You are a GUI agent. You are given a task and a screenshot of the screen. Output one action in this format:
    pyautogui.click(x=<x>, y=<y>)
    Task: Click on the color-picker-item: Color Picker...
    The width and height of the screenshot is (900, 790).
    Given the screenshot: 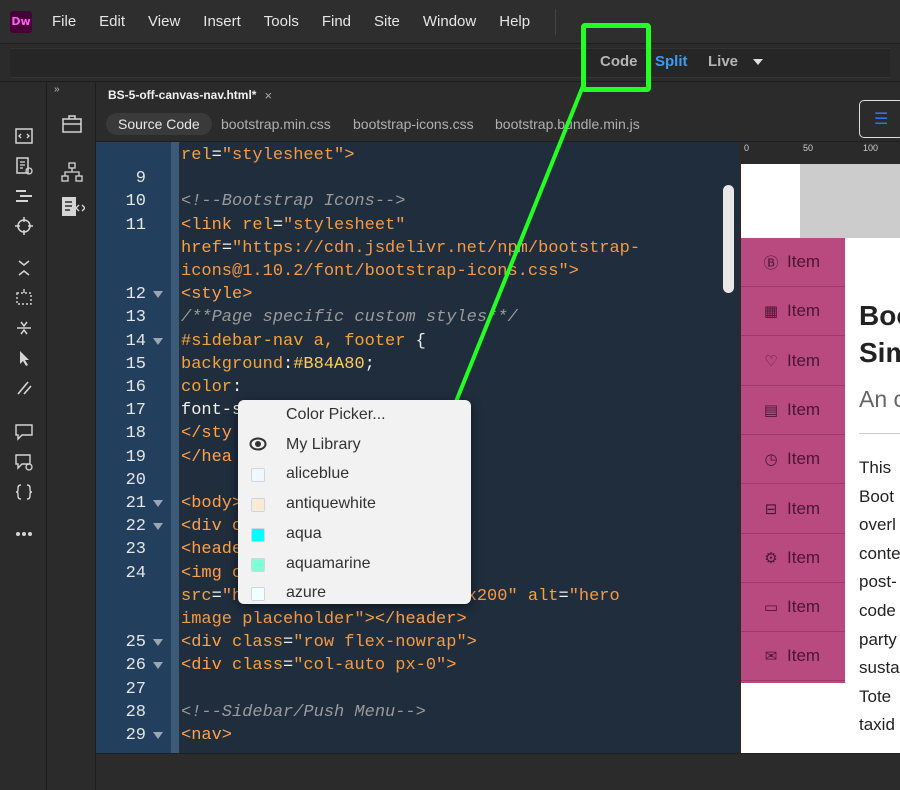 What is the action you would take?
    pyautogui.click(x=354, y=416)
    